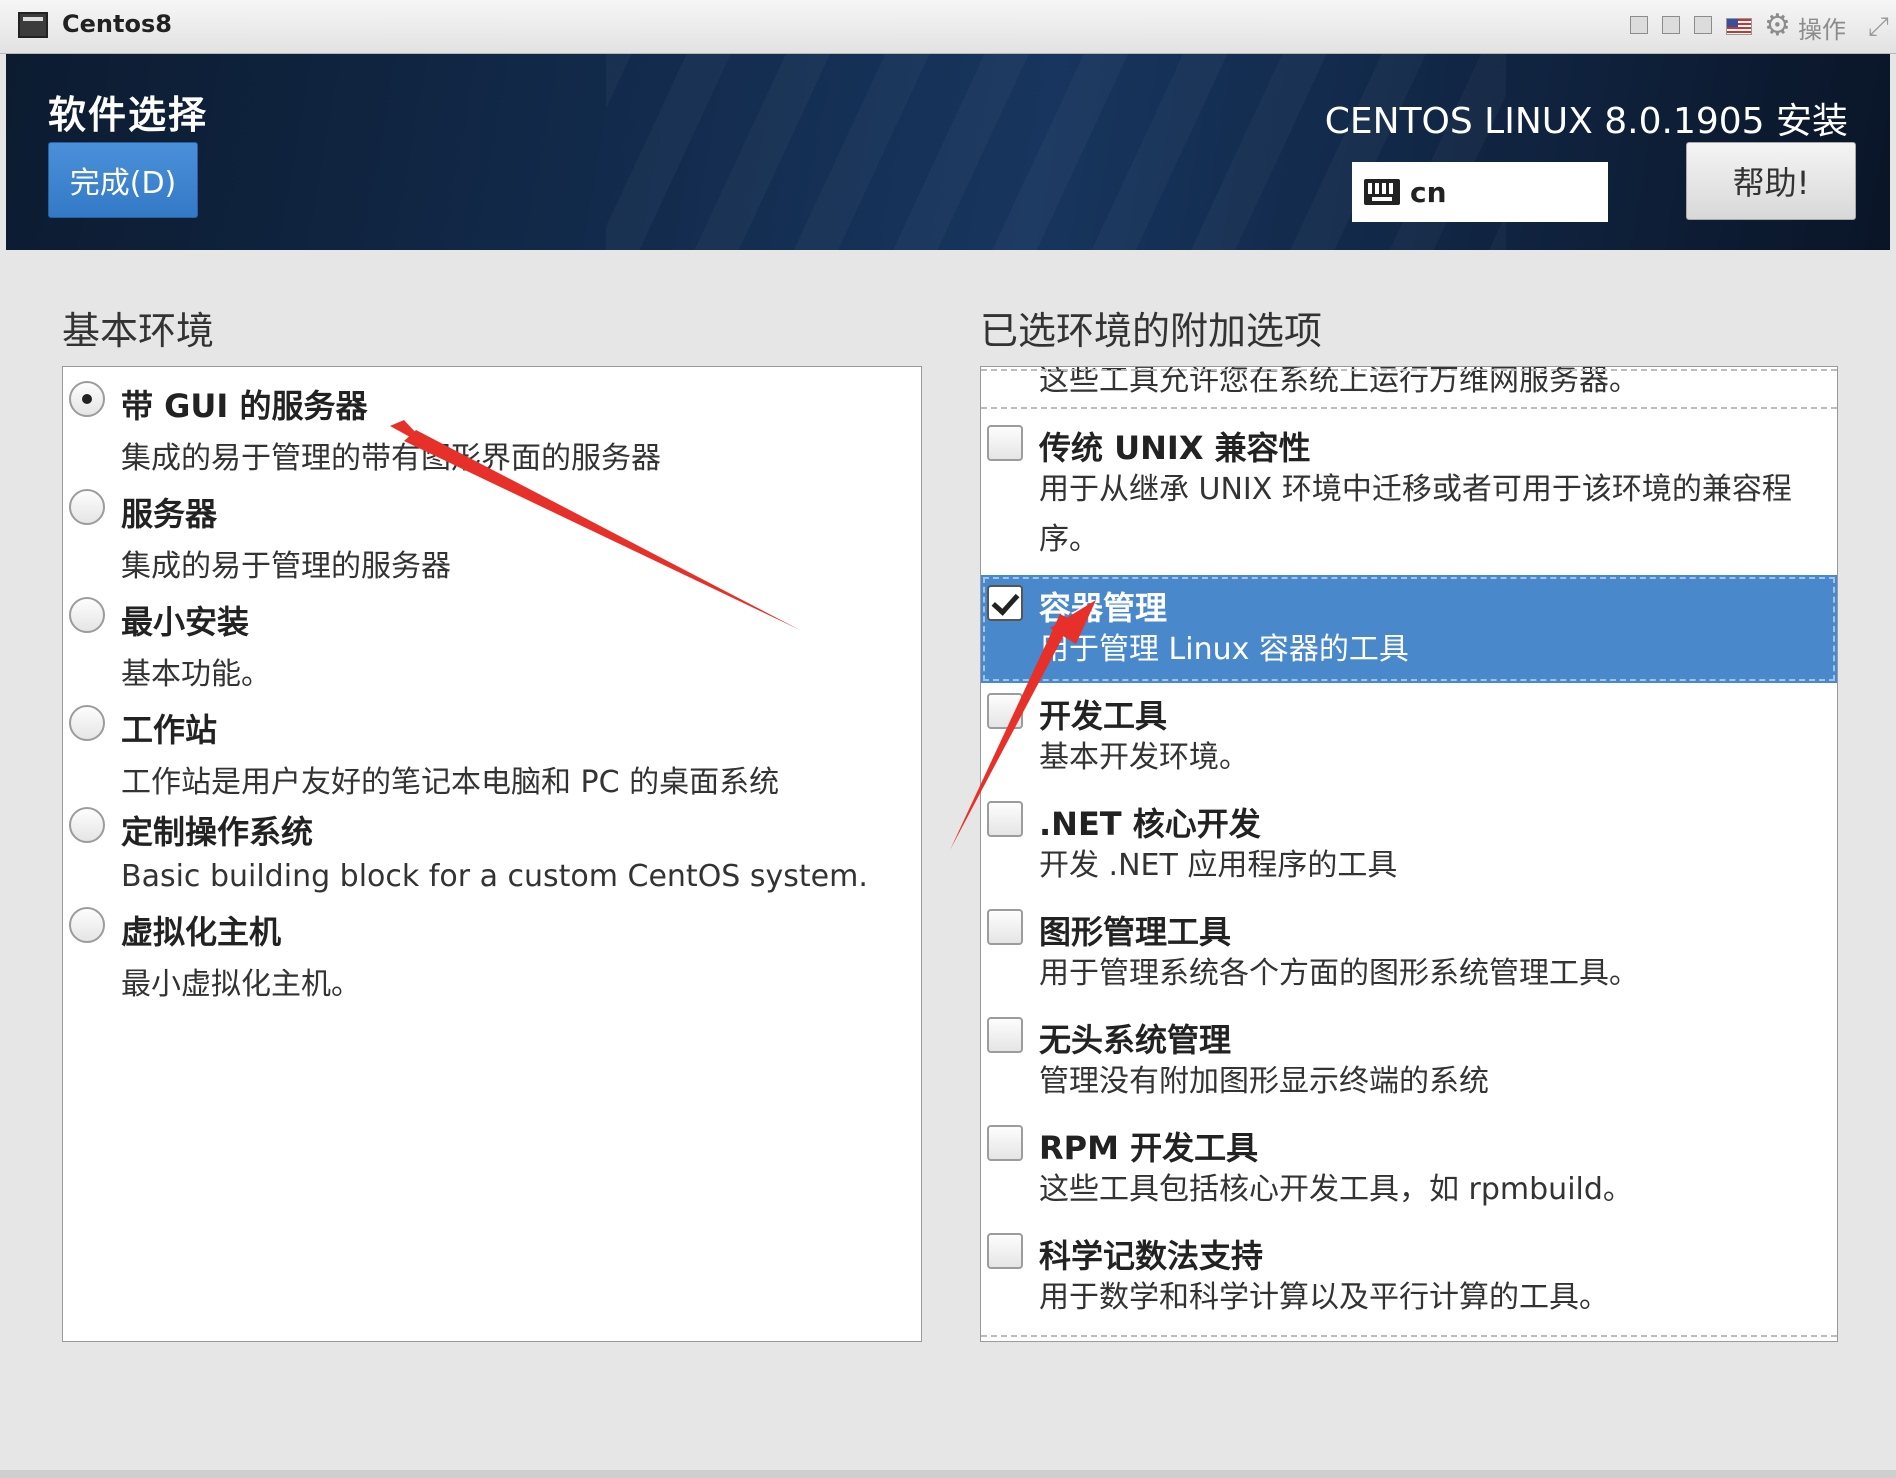 Image resolution: width=1896 pixels, height=1478 pixels. Describe the element at coordinates (1150, 824) in the screenshot. I see `addon-item-name: .NET 核心开发` at that location.